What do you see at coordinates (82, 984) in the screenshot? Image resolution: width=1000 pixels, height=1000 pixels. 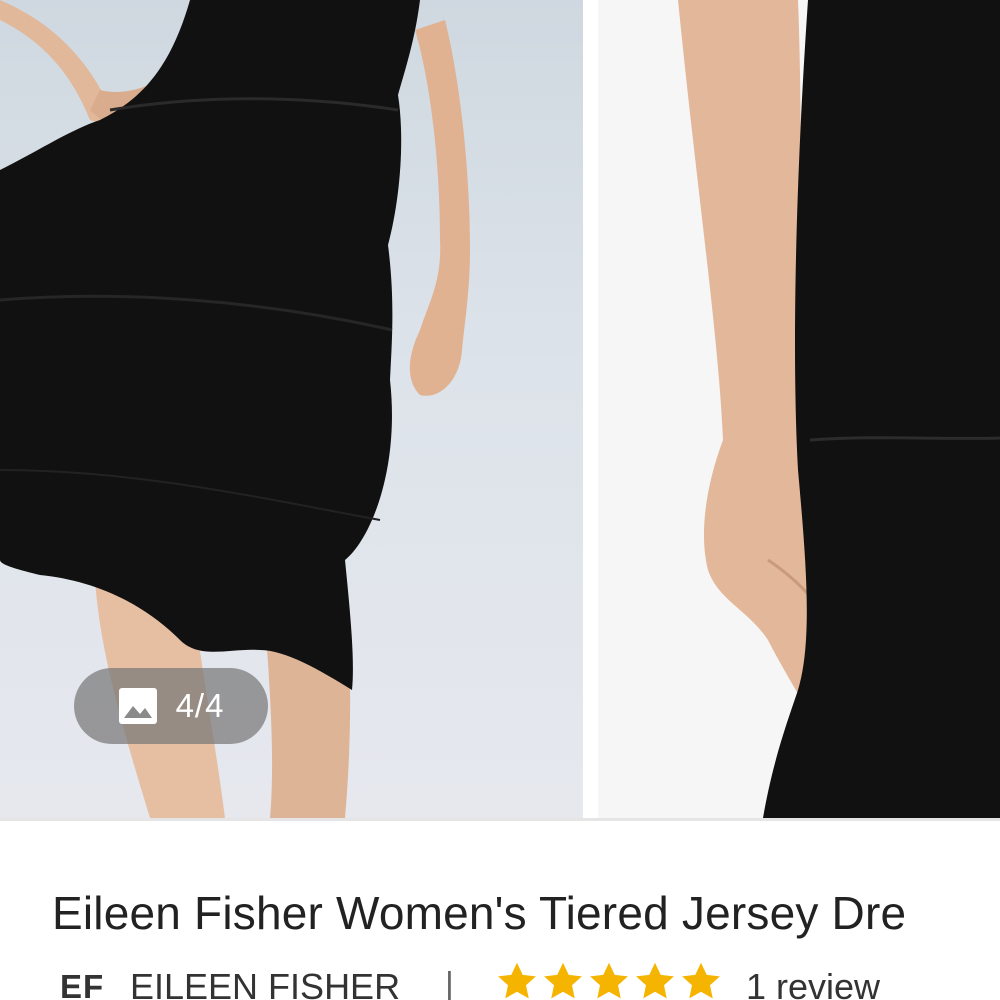 I see `brand-logo: EF` at bounding box center [82, 984].